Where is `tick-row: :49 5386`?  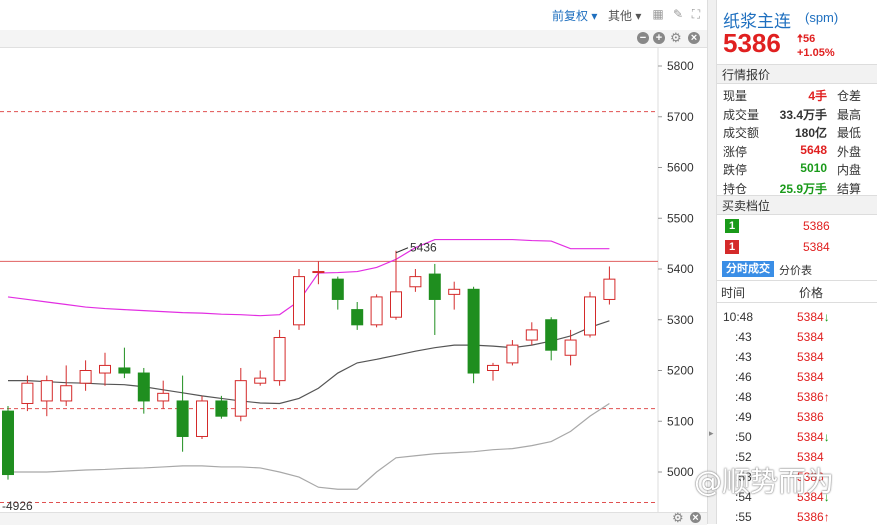
tick-row: :49 5386 is located at coordinates (797, 417).